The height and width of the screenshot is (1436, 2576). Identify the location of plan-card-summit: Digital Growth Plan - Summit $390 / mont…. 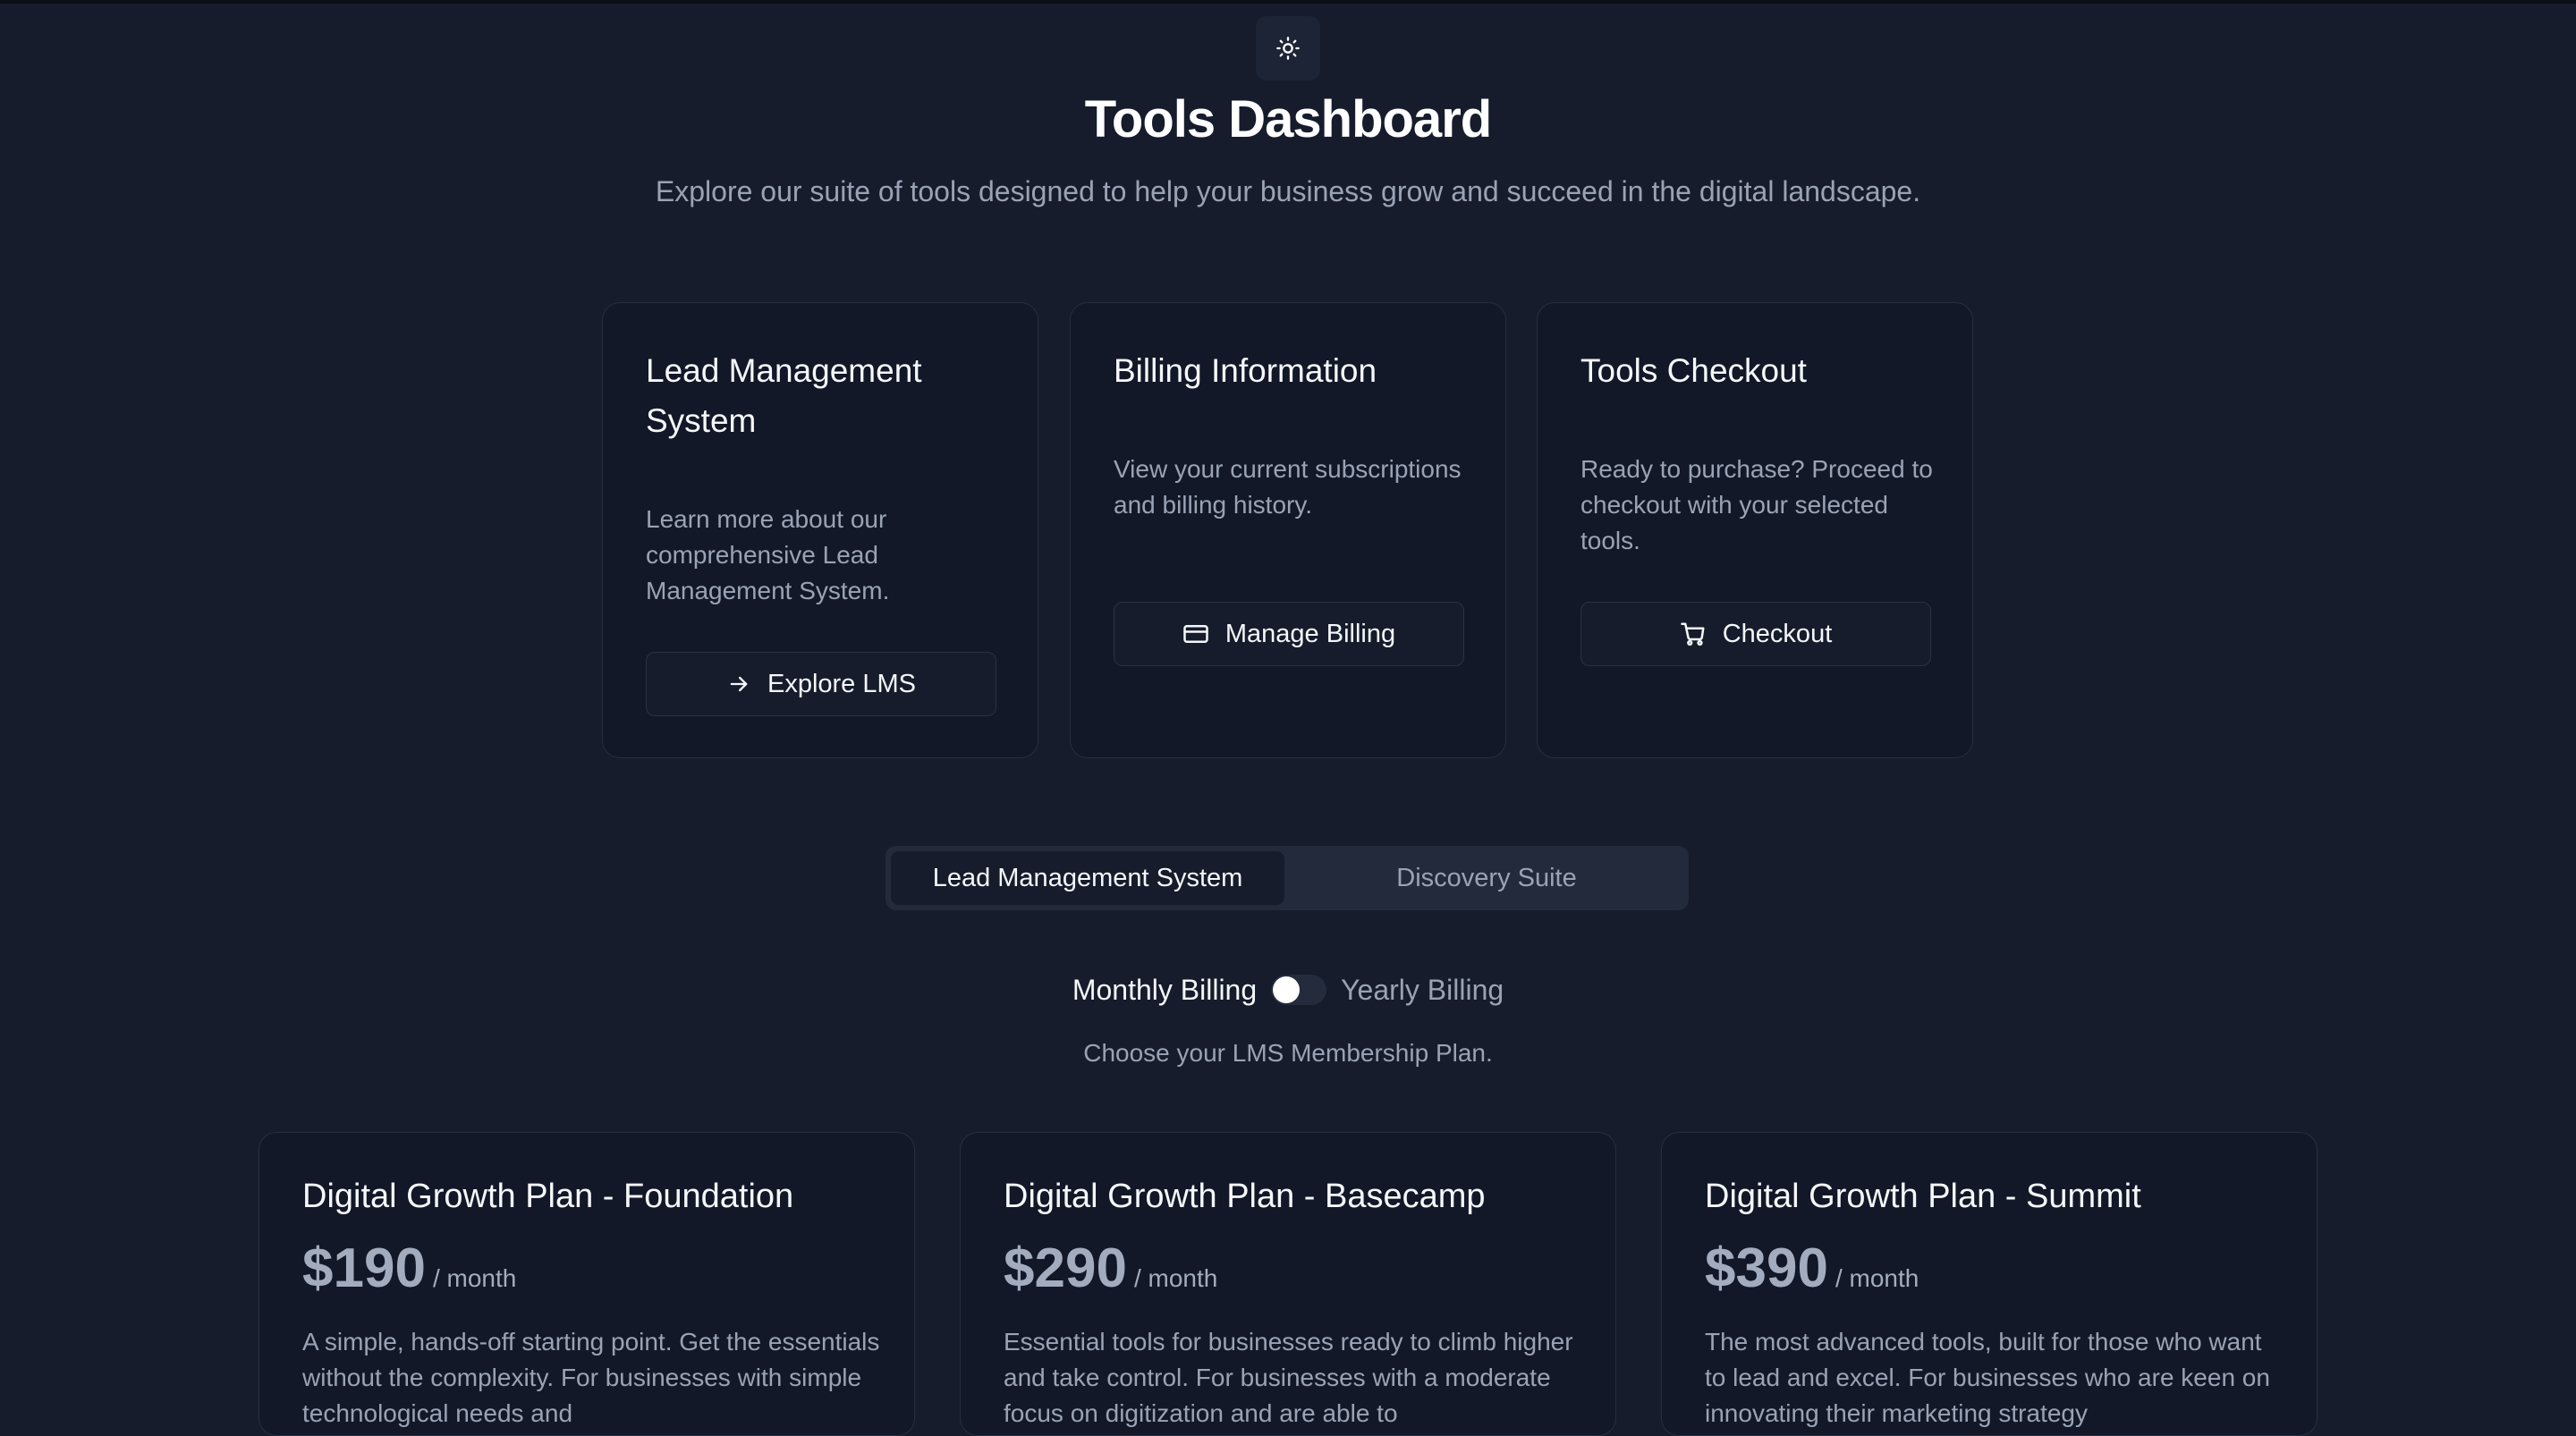
(1989, 1284).